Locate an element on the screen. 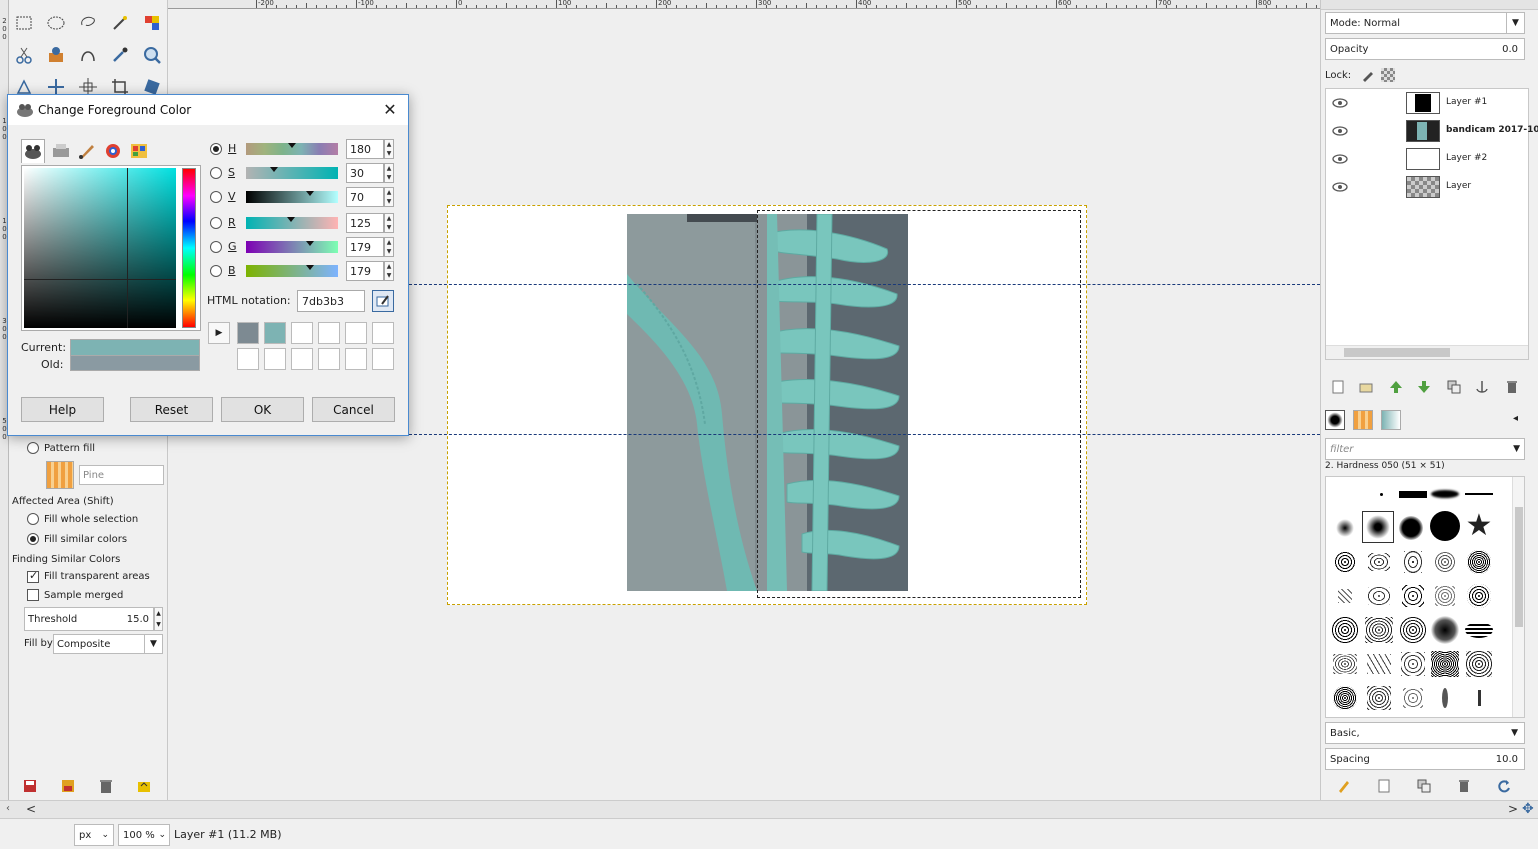 This screenshot has width=1538, height=849. horizontal-scrollbar: ‹ < > ✥ is located at coordinates (769, 809).